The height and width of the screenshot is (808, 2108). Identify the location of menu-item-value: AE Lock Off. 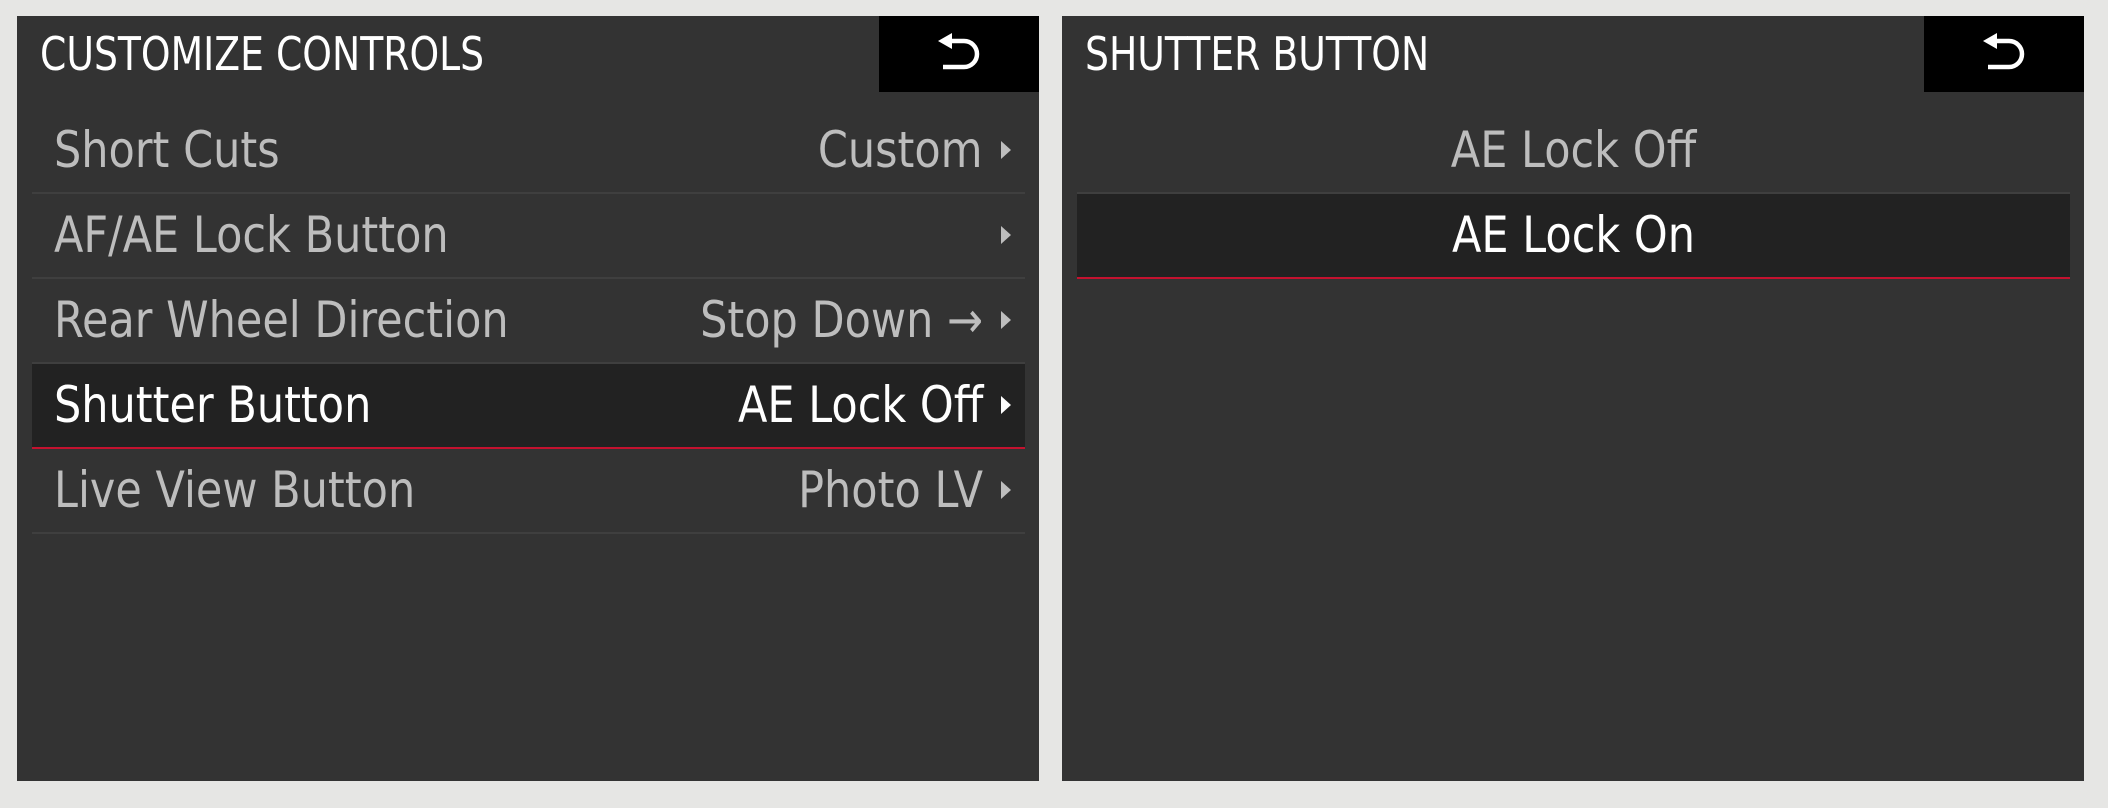
(860, 405).